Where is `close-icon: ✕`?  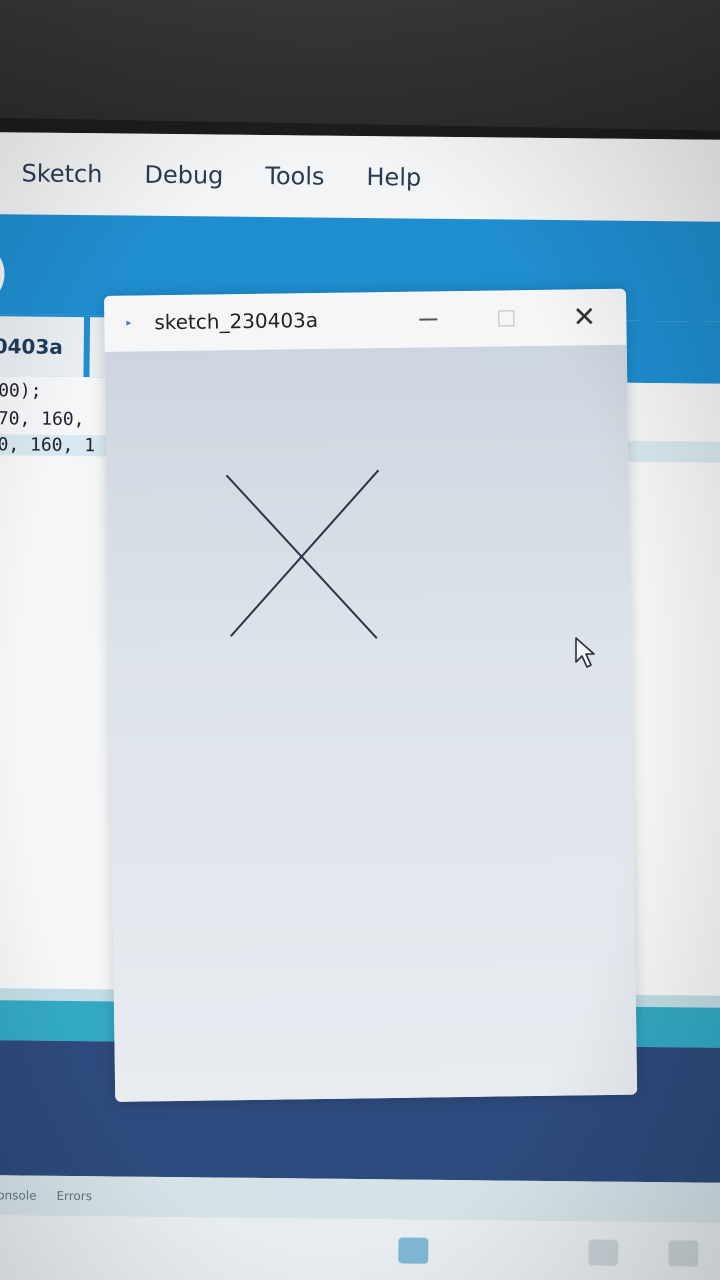
close-icon: ✕ is located at coordinates (584, 317).